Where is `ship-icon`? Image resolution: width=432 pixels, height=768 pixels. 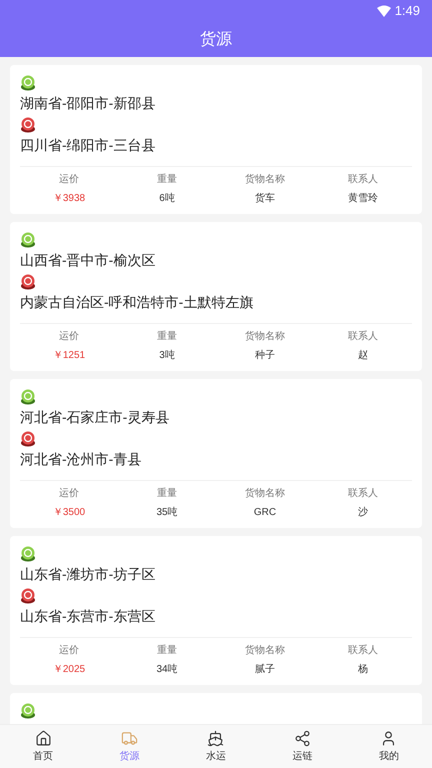 ship-icon is located at coordinates (215, 738).